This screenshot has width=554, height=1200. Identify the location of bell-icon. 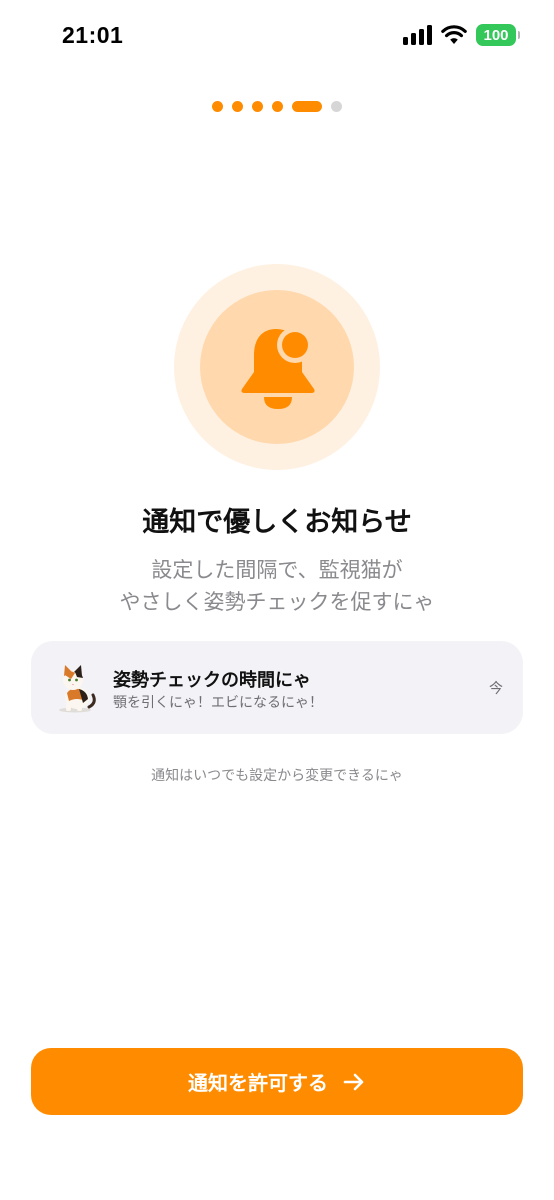
(278, 368).